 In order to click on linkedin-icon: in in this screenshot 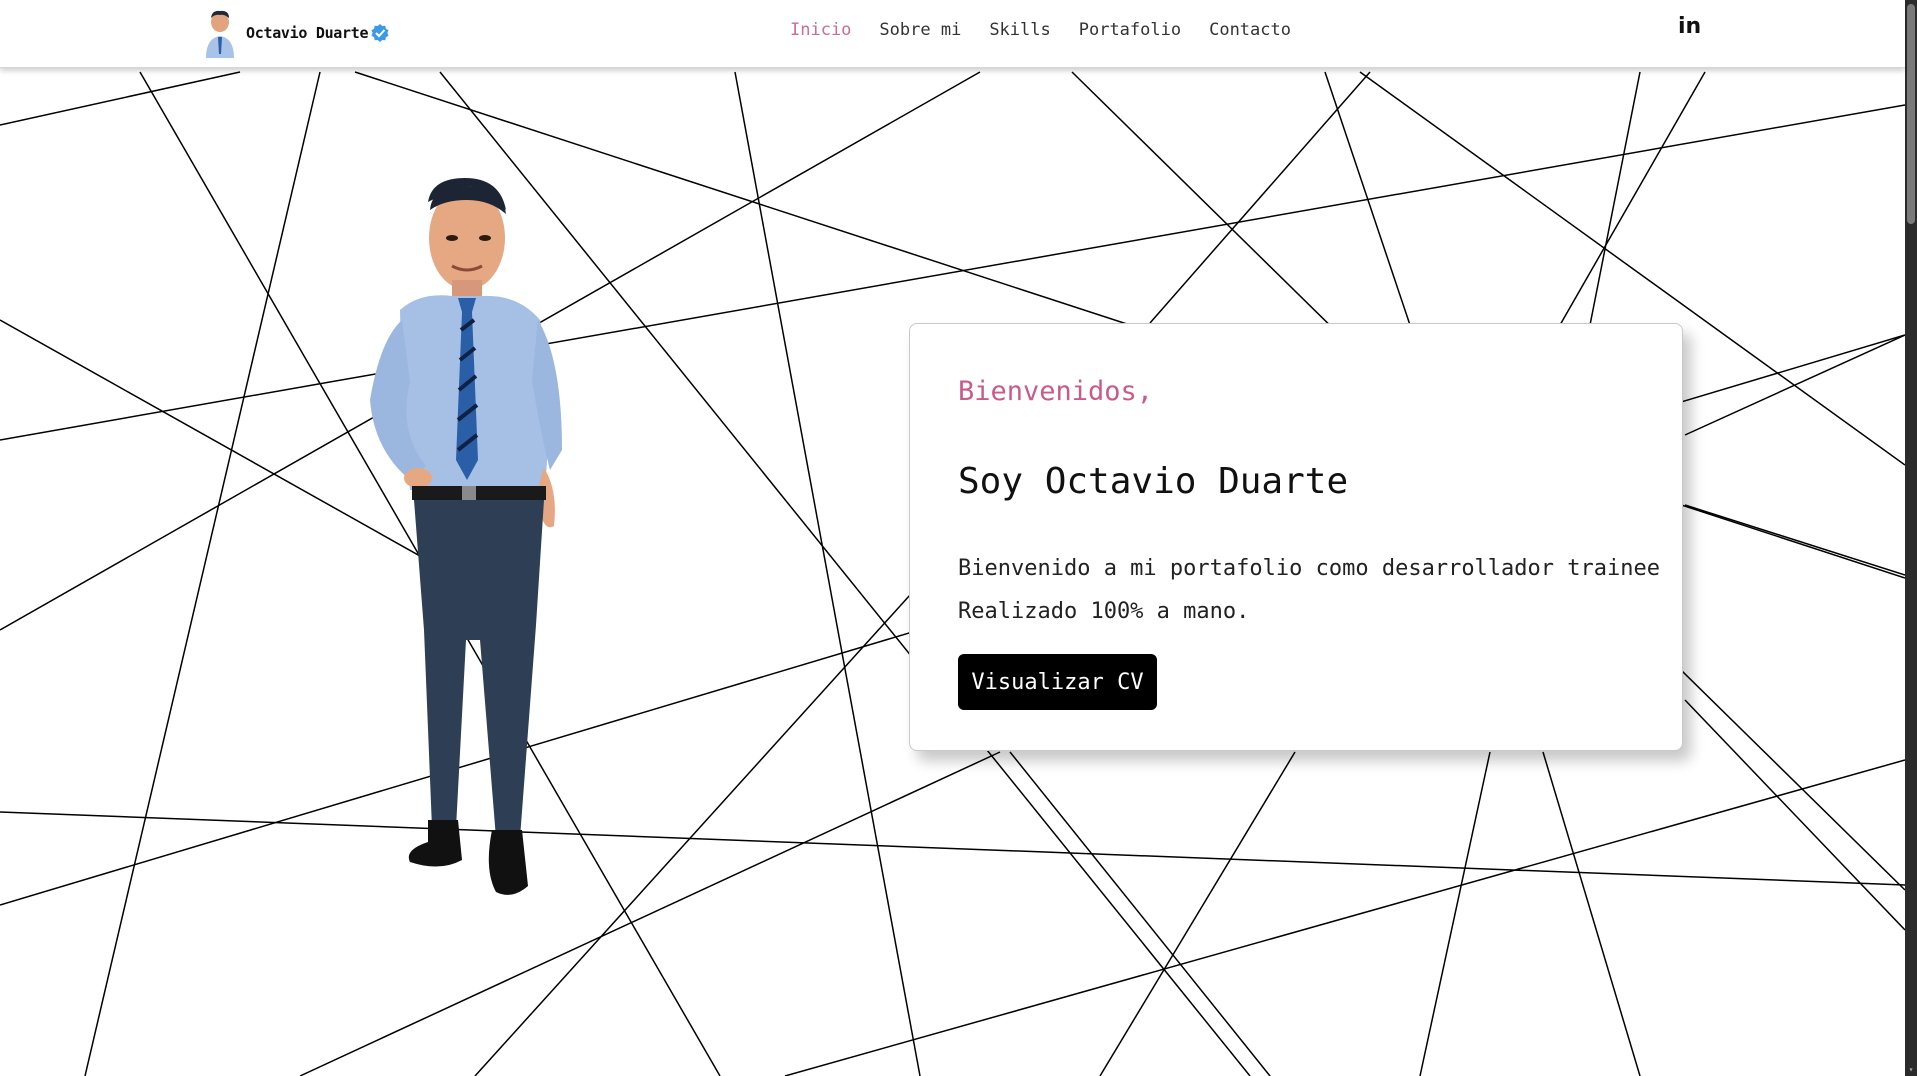, I will do `click(1689, 27)`.